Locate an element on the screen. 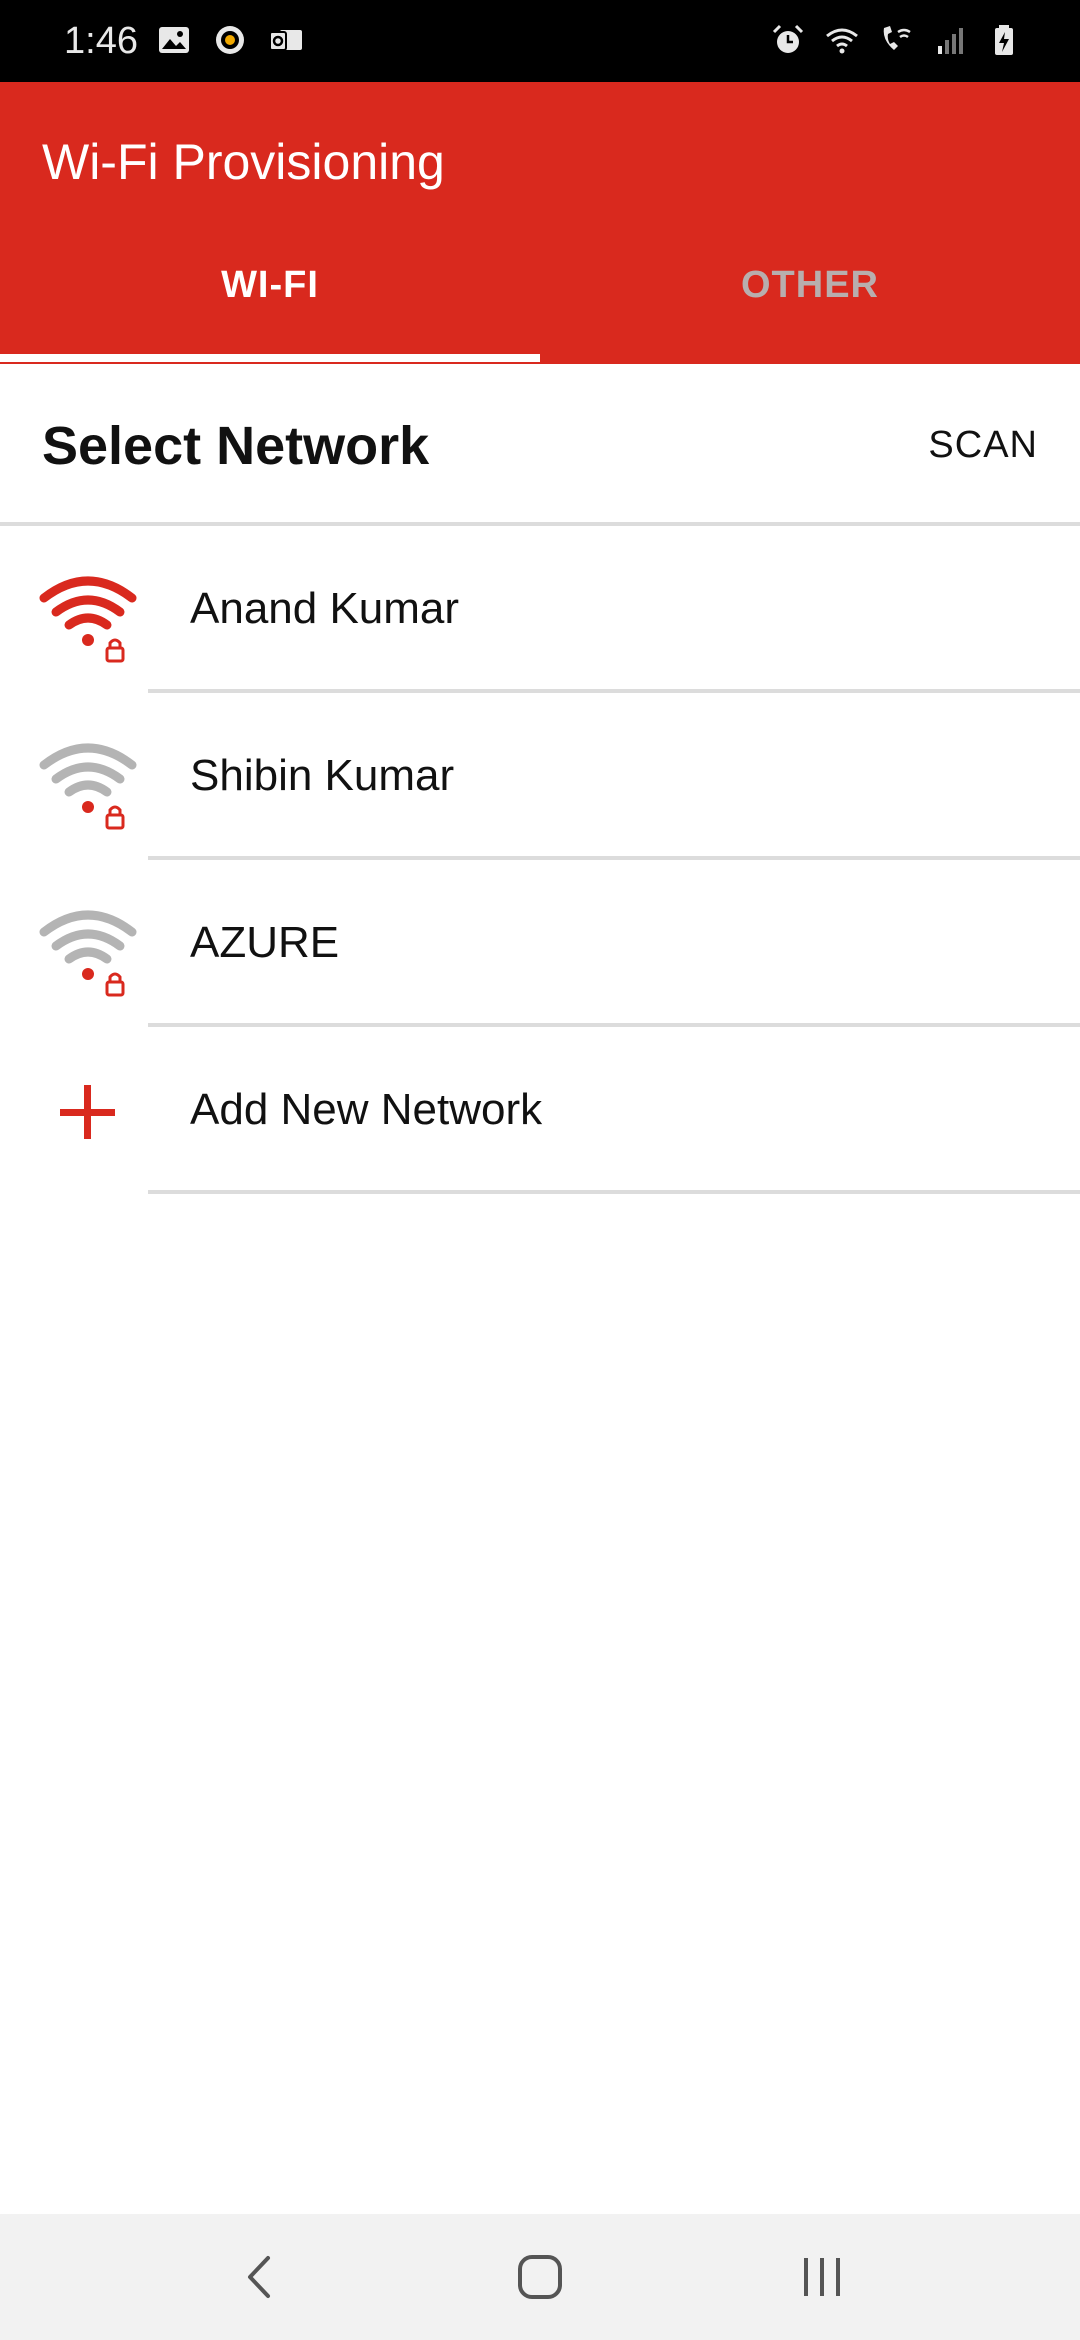  gauge-icon is located at coordinates (230, 40).